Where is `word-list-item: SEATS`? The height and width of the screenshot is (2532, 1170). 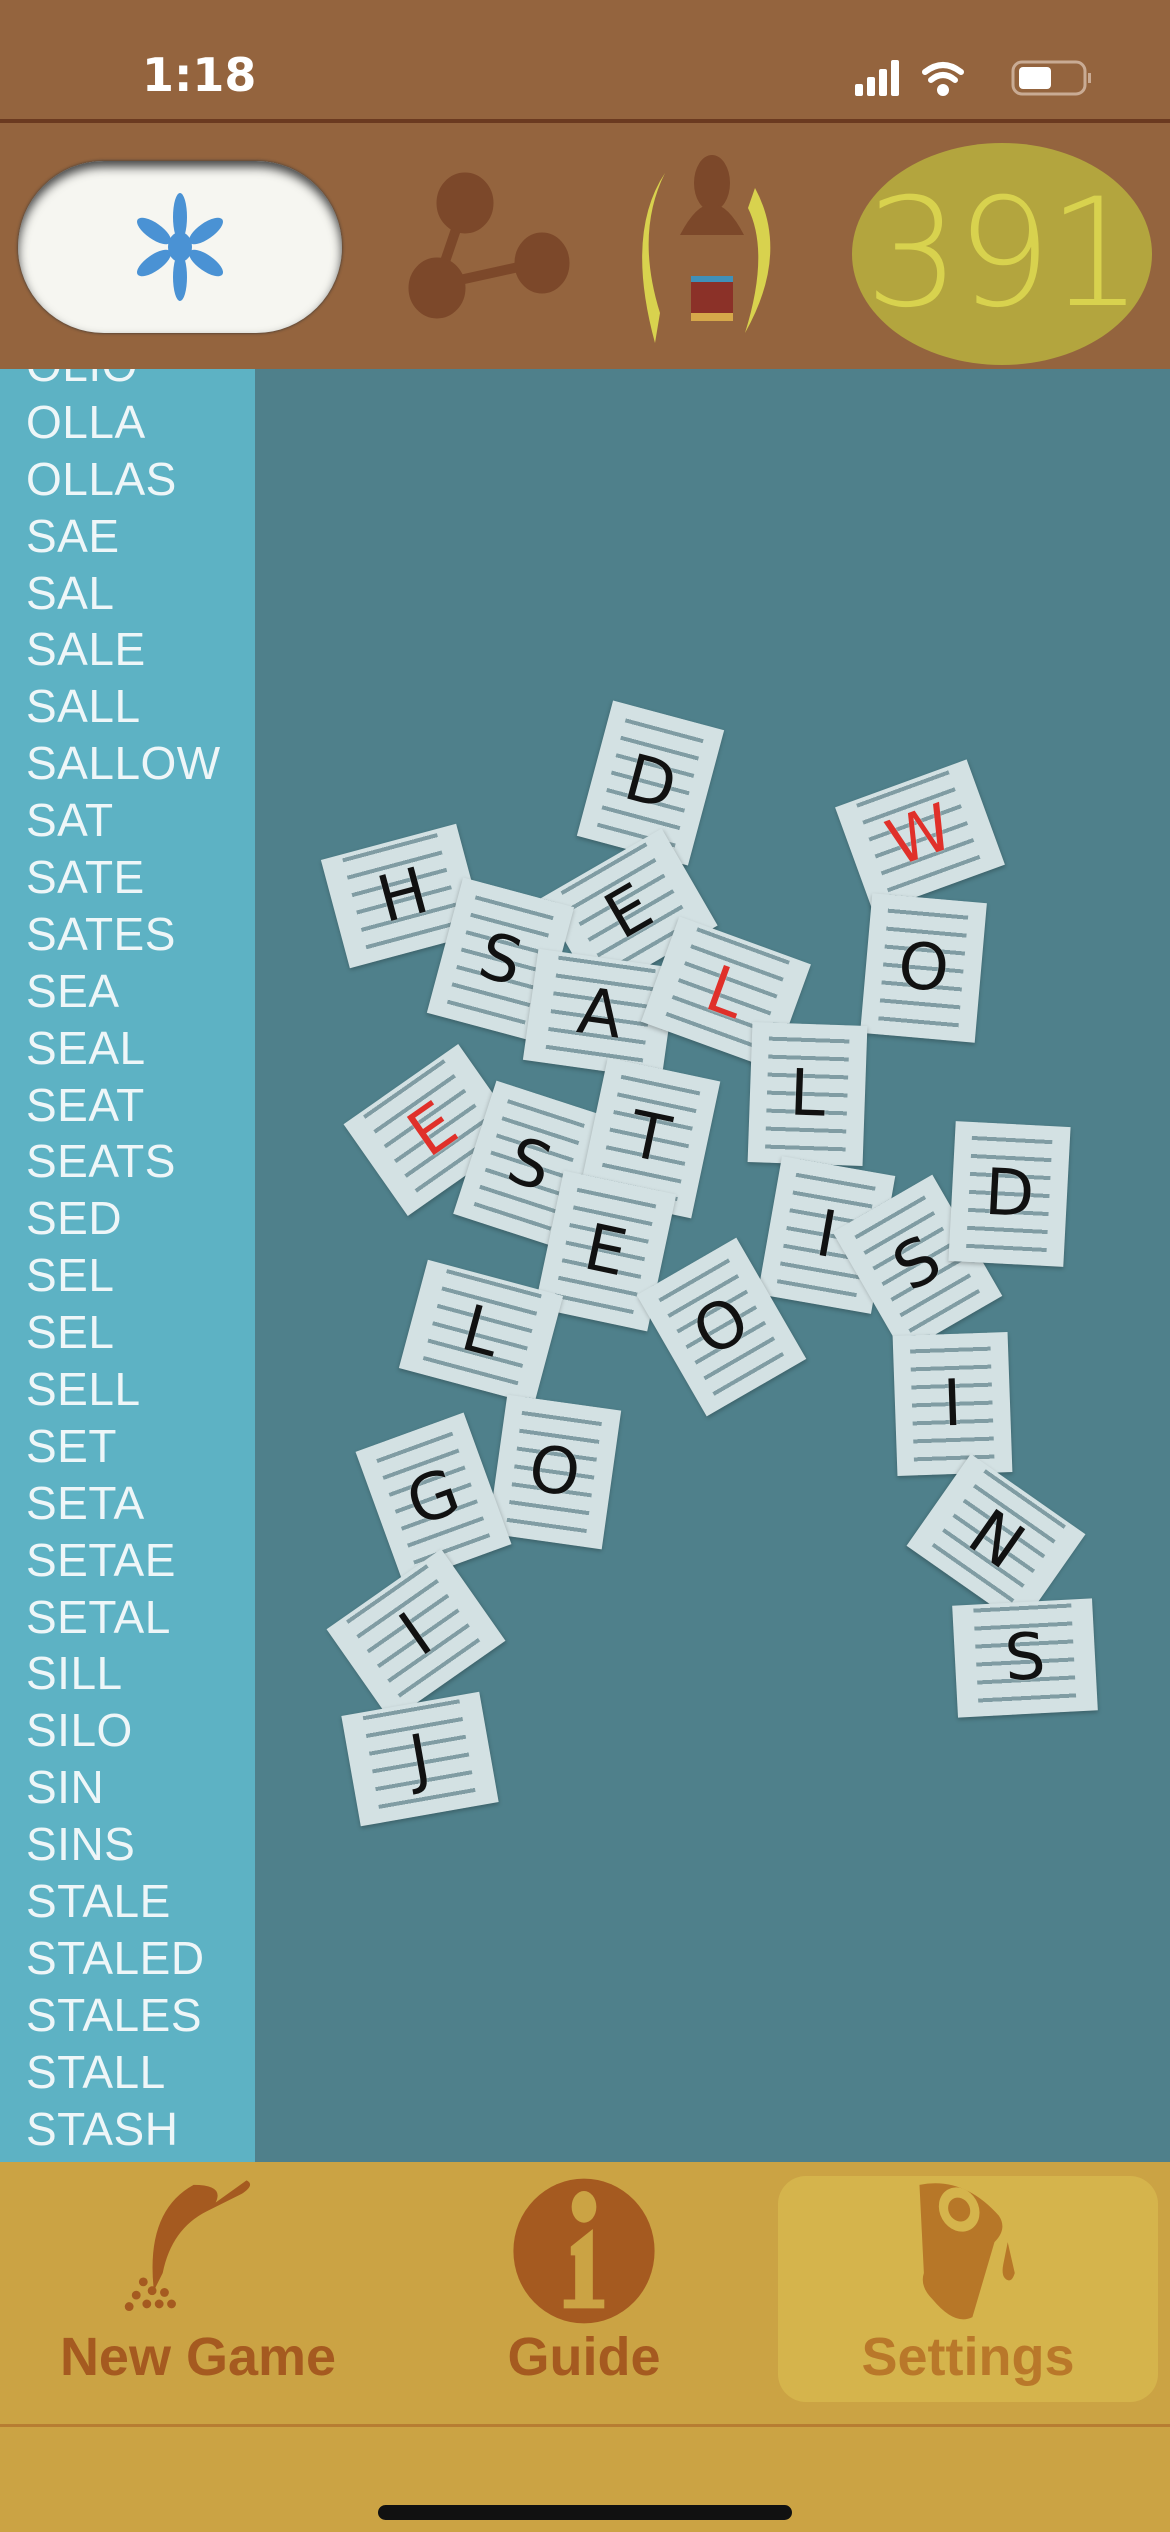
word-list-item: SEATS is located at coordinates (101, 1161).